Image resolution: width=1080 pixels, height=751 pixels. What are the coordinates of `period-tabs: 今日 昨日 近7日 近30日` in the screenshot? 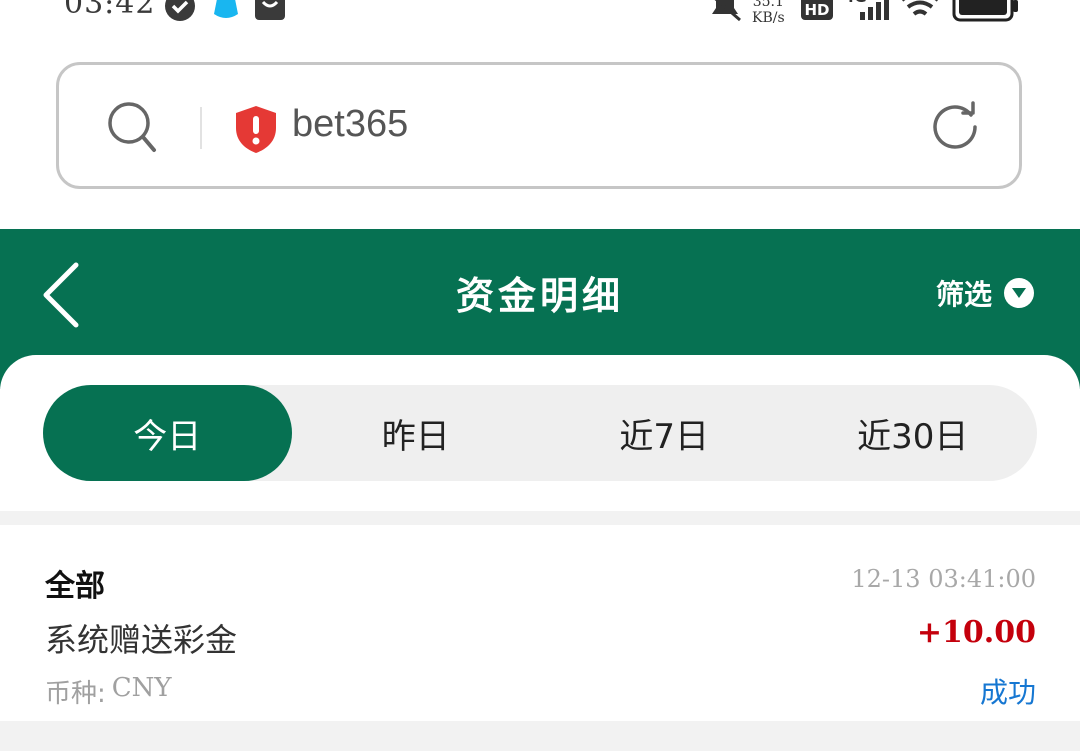 It's located at (540, 433).